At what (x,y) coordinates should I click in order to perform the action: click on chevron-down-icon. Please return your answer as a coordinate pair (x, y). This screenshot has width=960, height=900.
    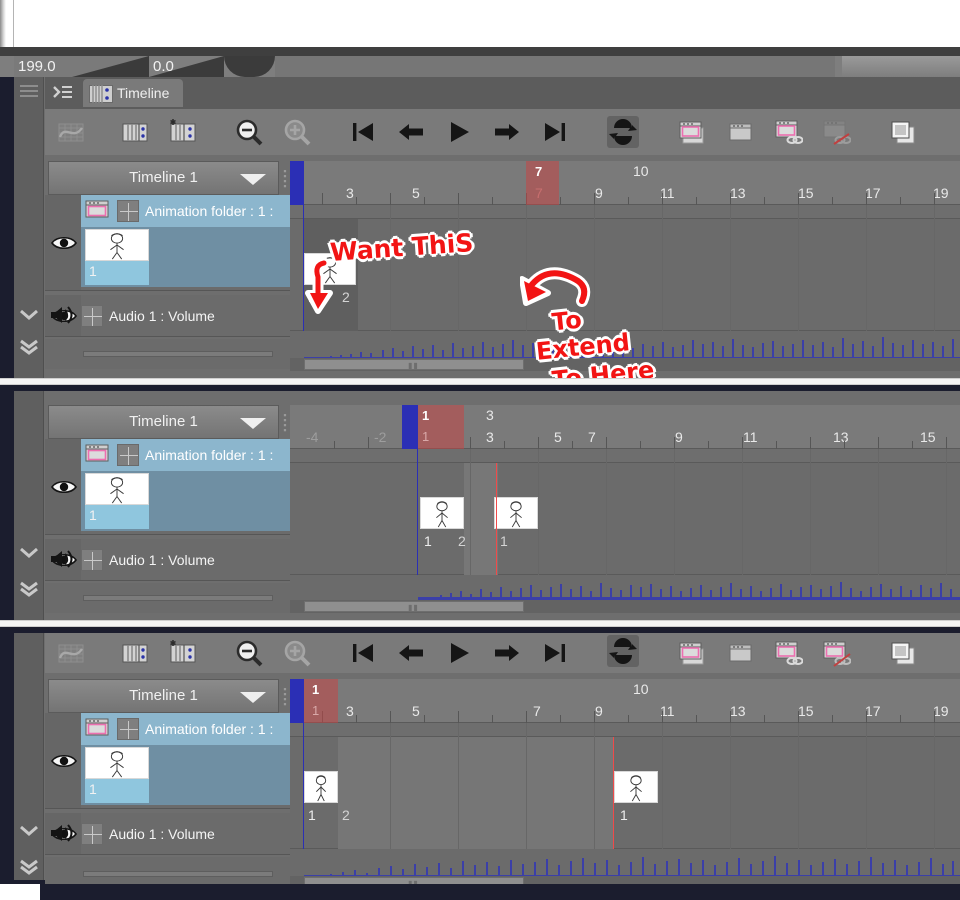
    Looking at the image, I should click on (253, 697).